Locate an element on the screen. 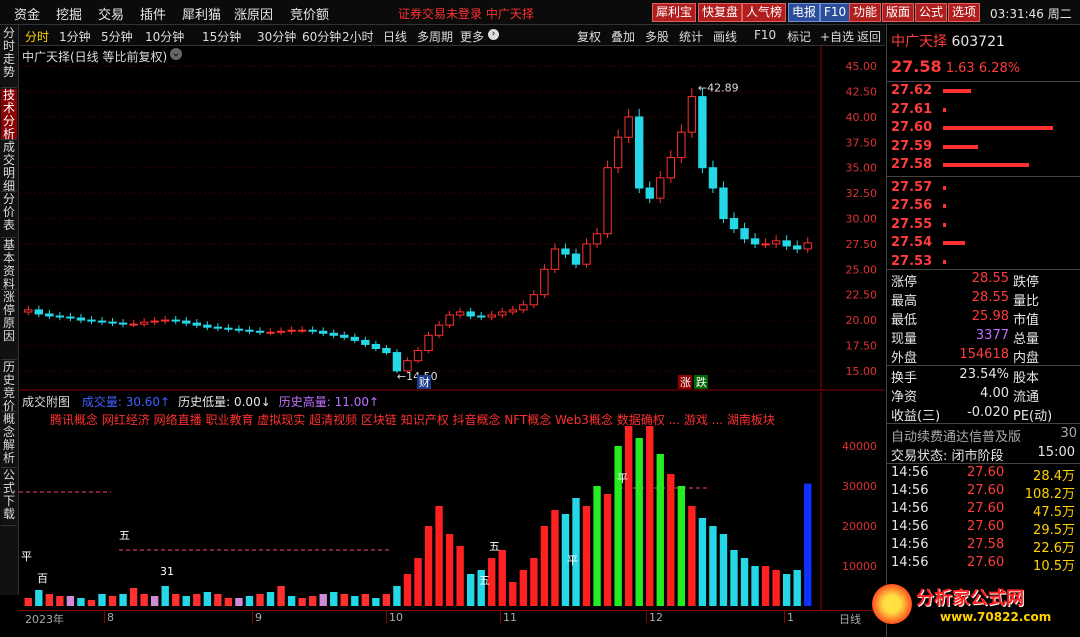 This screenshot has height=637, width=1080. sidebar-tab-2: 成交明细 is located at coordinates (9, 167).